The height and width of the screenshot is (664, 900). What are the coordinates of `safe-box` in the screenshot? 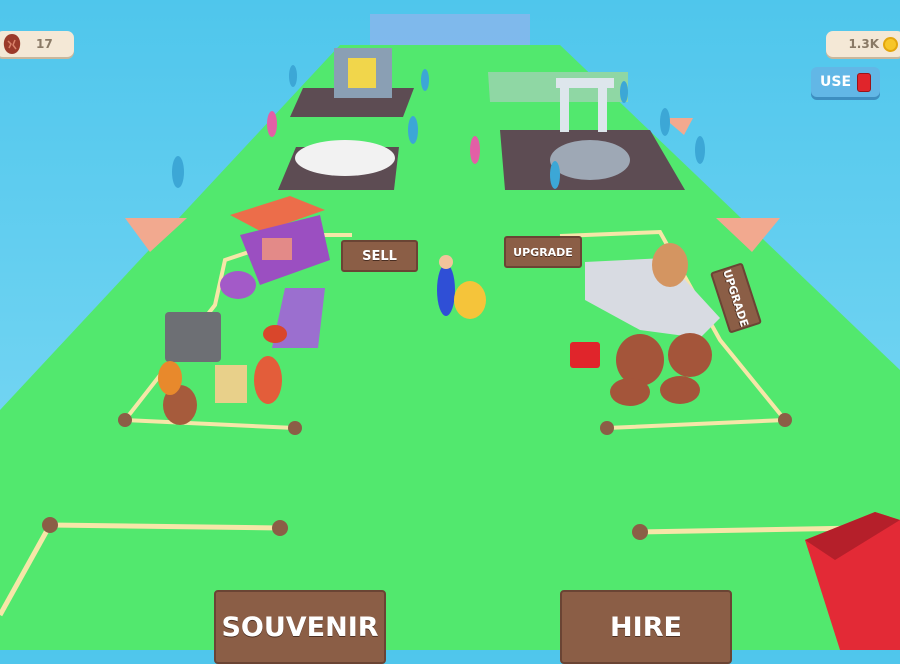 It's located at (193, 337).